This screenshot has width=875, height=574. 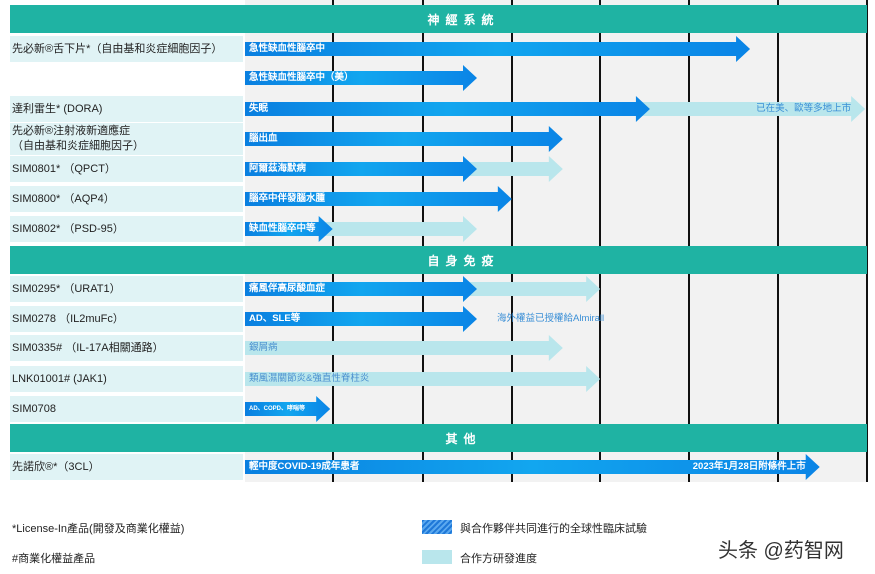 I want to click on section-header: 自身免疫, so click(x=438, y=260).